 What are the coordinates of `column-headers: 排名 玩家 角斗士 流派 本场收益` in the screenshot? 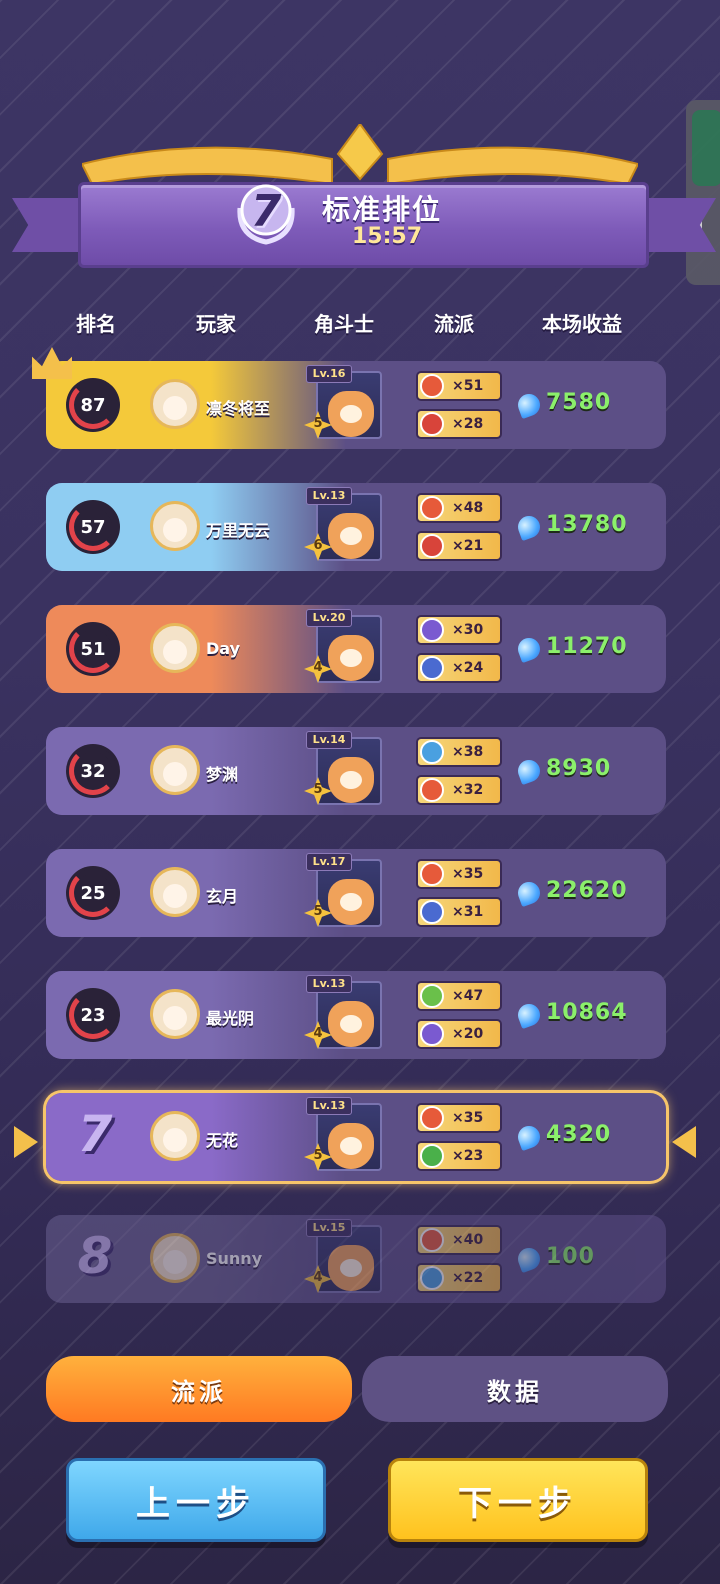 It's located at (360, 323).